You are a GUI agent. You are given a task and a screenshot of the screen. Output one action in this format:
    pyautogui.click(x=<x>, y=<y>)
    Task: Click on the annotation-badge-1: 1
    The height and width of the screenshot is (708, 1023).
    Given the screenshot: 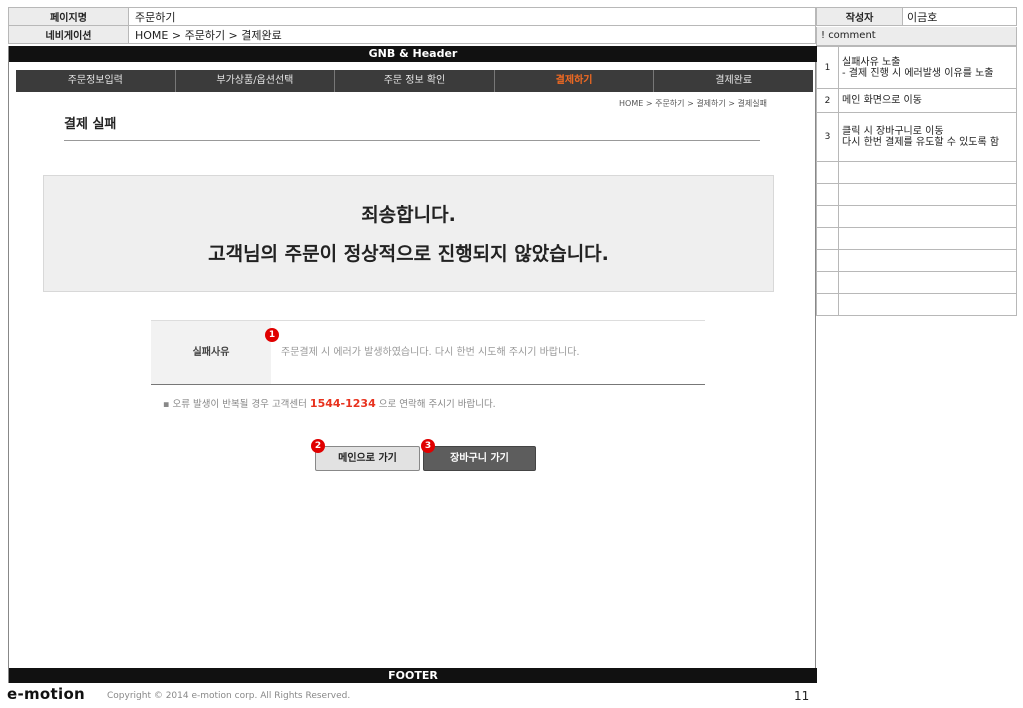 What is the action you would take?
    pyautogui.click(x=272, y=335)
    